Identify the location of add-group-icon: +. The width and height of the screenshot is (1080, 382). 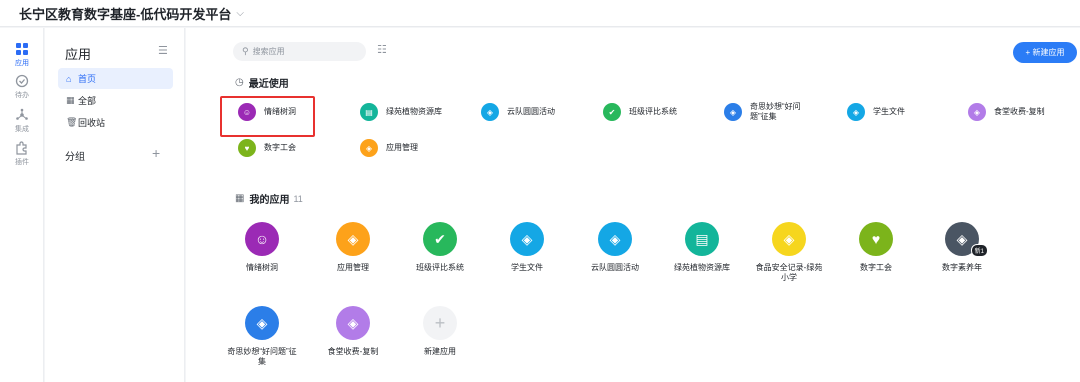
(156, 153).